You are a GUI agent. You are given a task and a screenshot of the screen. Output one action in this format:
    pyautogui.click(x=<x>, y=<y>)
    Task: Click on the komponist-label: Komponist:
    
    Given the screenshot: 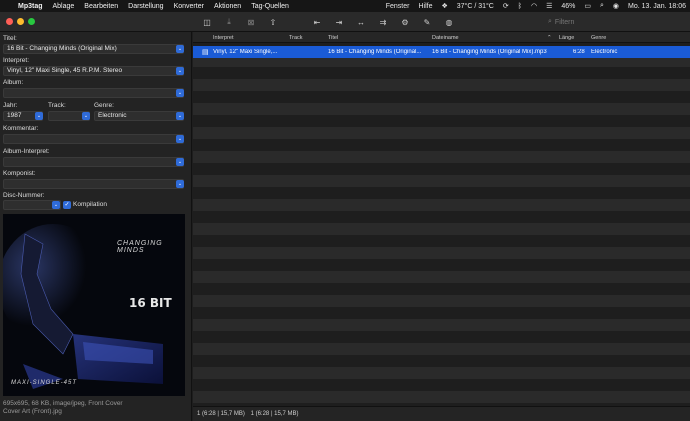 What is the action you would take?
    pyautogui.click(x=19, y=173)
    